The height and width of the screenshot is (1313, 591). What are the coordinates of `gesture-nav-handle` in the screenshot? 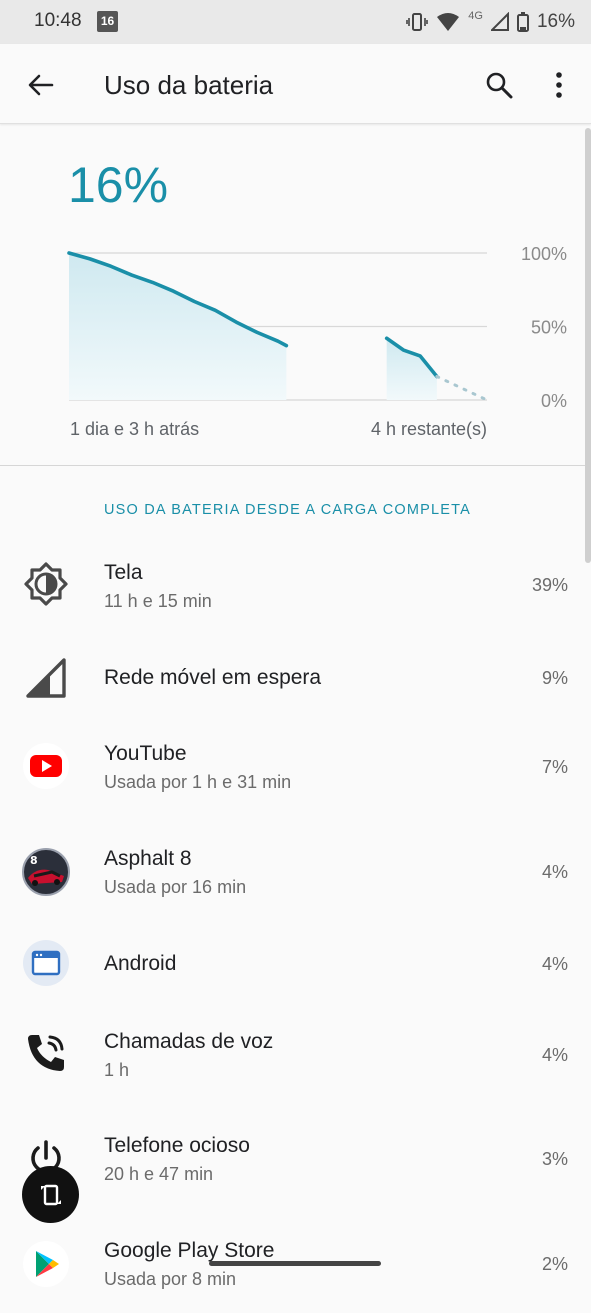 It's located at (295, 1263).